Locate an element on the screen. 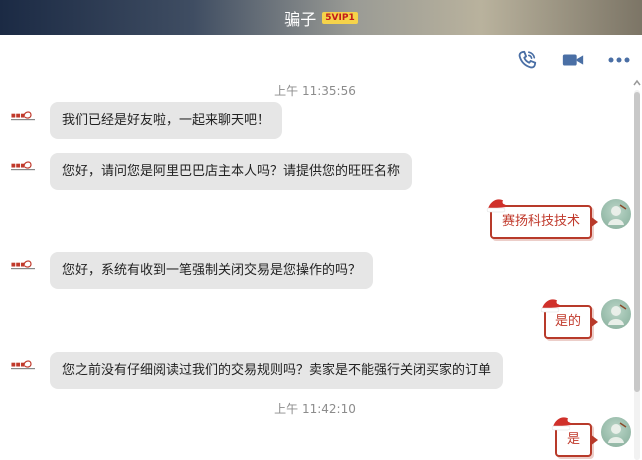  video-camera-icon is located at coordinates (573, 60).